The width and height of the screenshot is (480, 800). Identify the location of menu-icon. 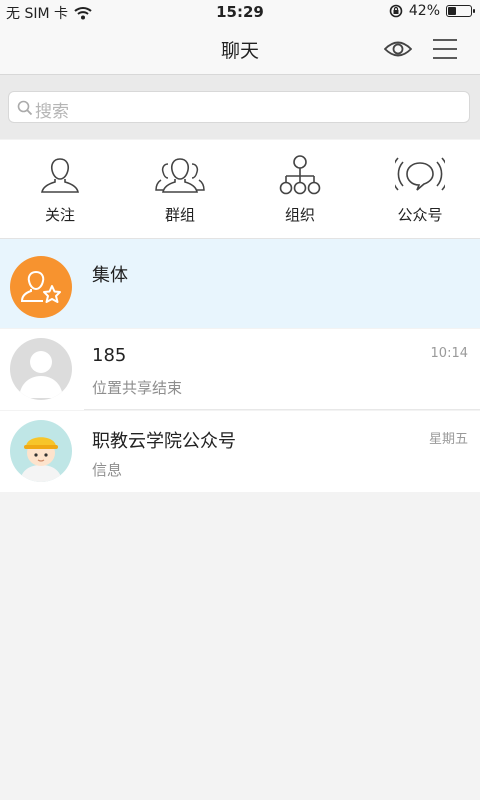
(445, 49).